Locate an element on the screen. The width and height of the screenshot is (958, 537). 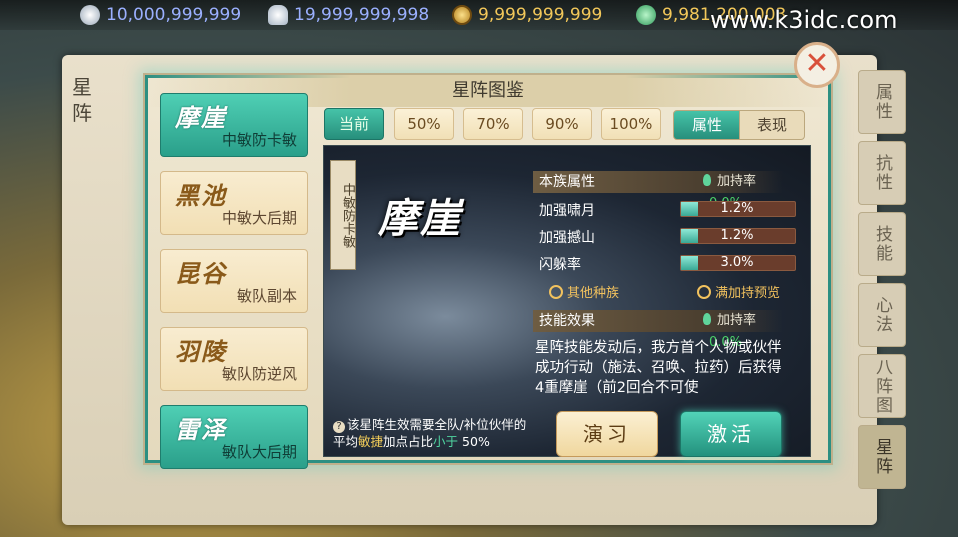
formation-name: 摩崖 is located at coordinates (201, 117).